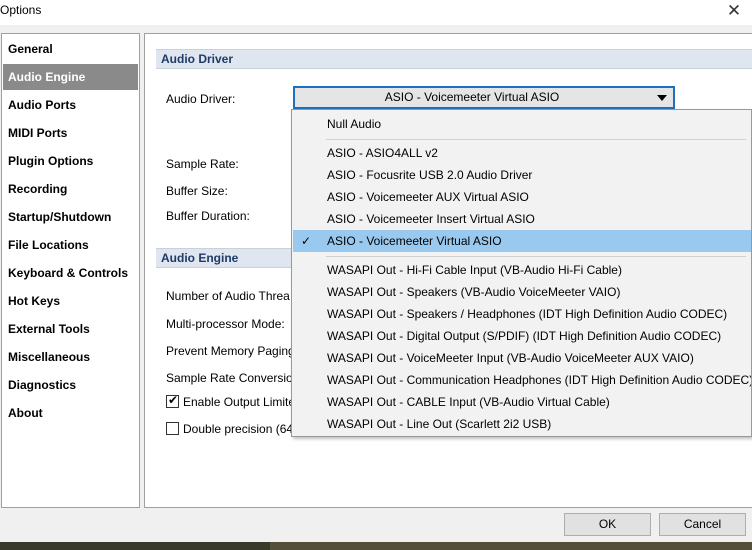  Describe the element at coordinates (522, 241) in the screenshot. I see `dropdown-option-selected: ✓ ASIO - Voicemeeter Virtual ASIO` at that location.